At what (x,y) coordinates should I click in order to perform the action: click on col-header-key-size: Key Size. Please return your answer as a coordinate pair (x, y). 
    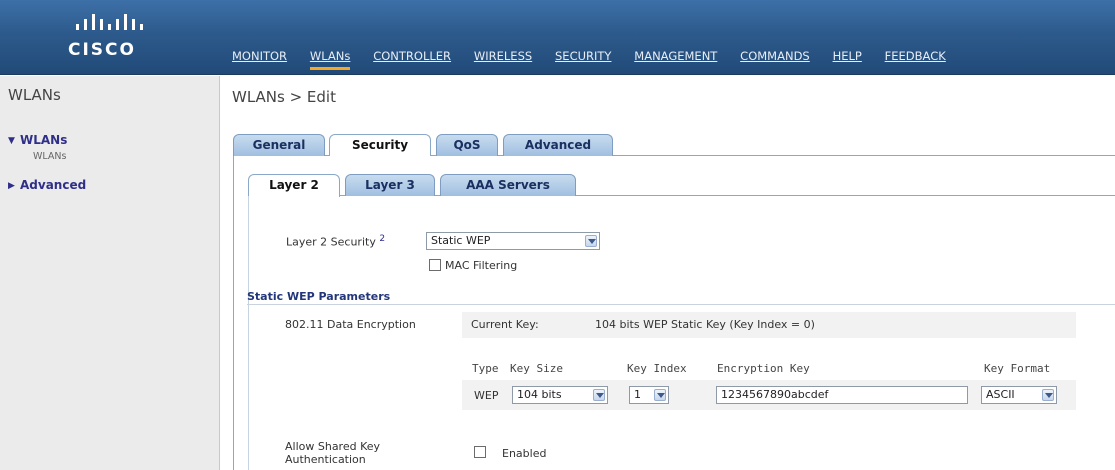
    Looking at the image, I should click on (536, 368).